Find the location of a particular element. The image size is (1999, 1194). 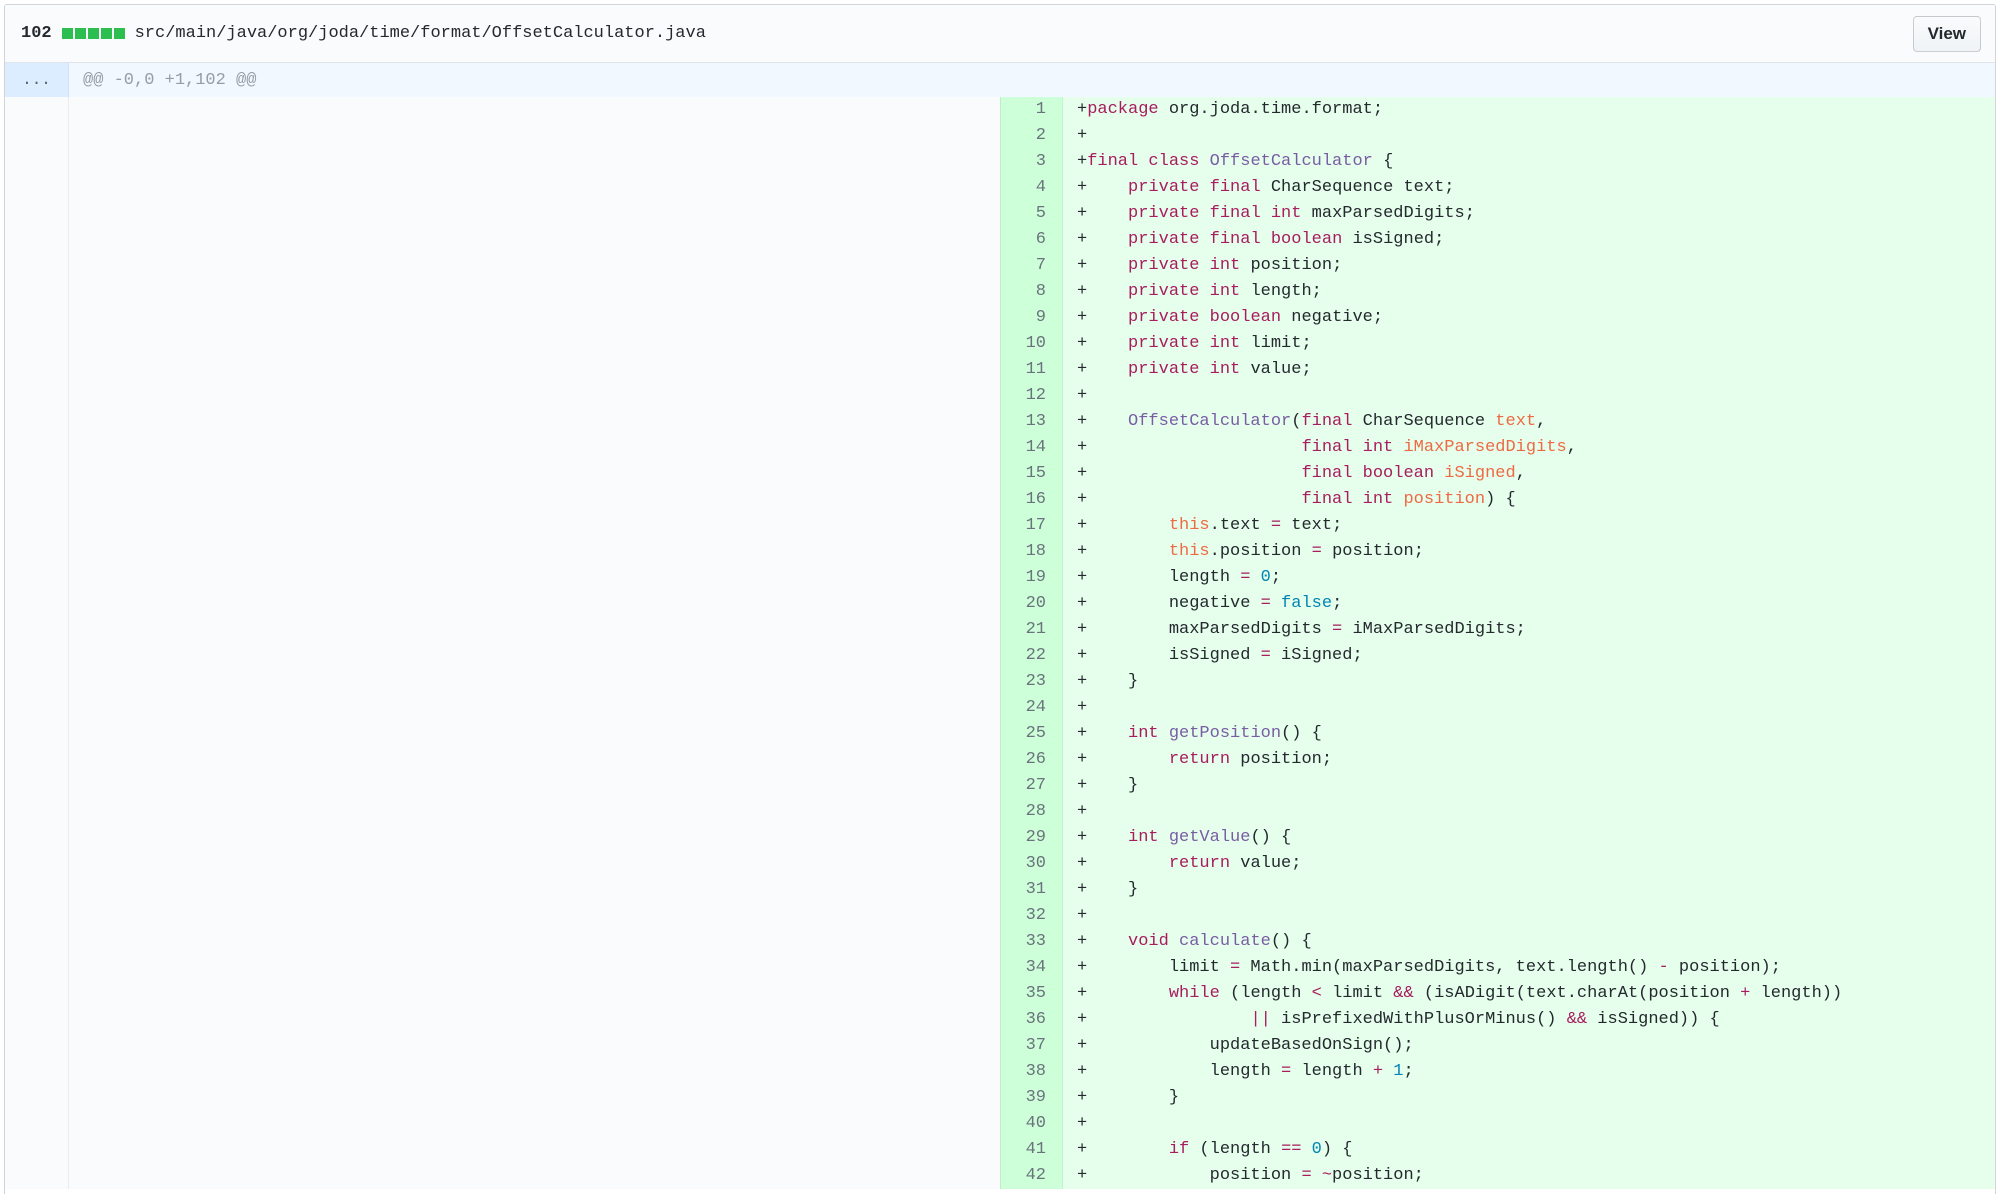

line-number: 3 is located at coordinates (1032, 162).